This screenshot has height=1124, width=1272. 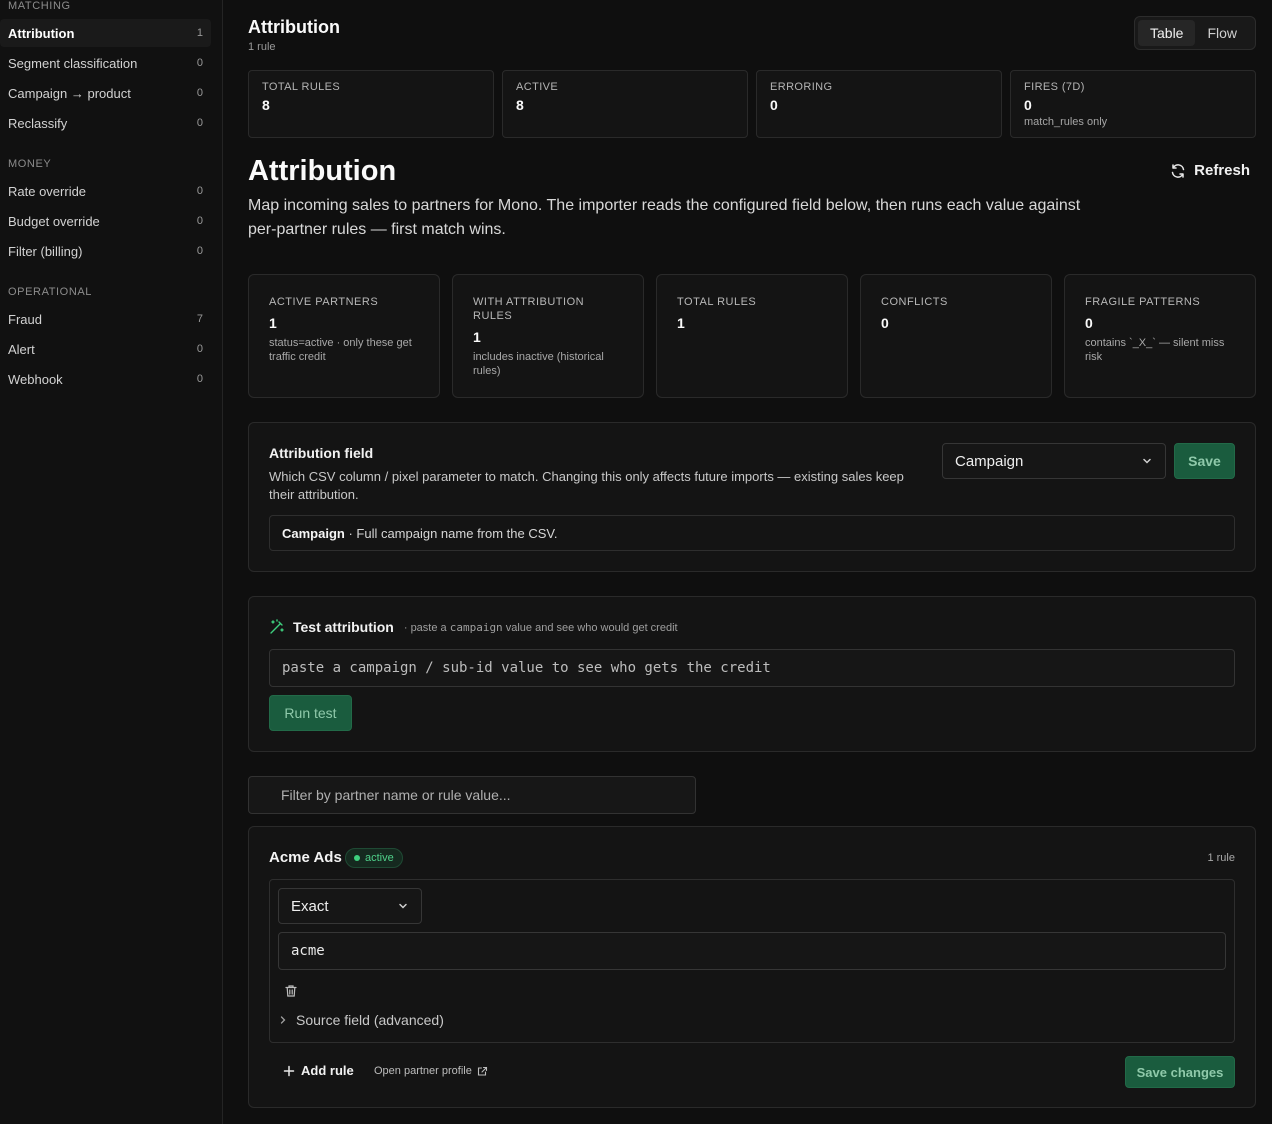 What do you see at coordinates (291, 991) in the screenshot?
I see `trash-icon` at bounding box center [291, 991].